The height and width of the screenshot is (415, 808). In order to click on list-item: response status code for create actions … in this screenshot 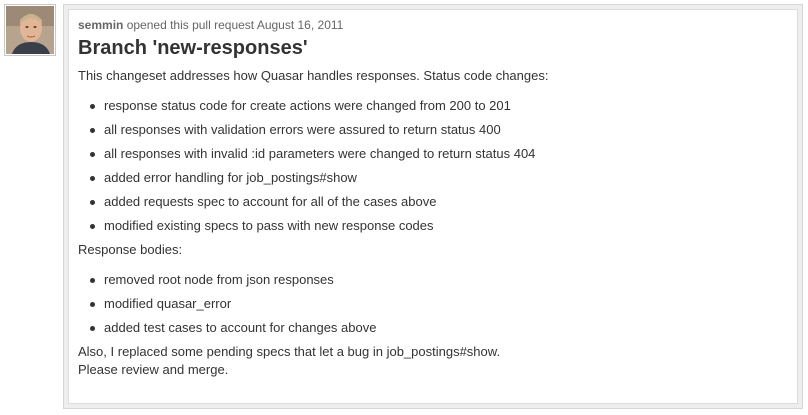, I will do `click(428, 106)`.